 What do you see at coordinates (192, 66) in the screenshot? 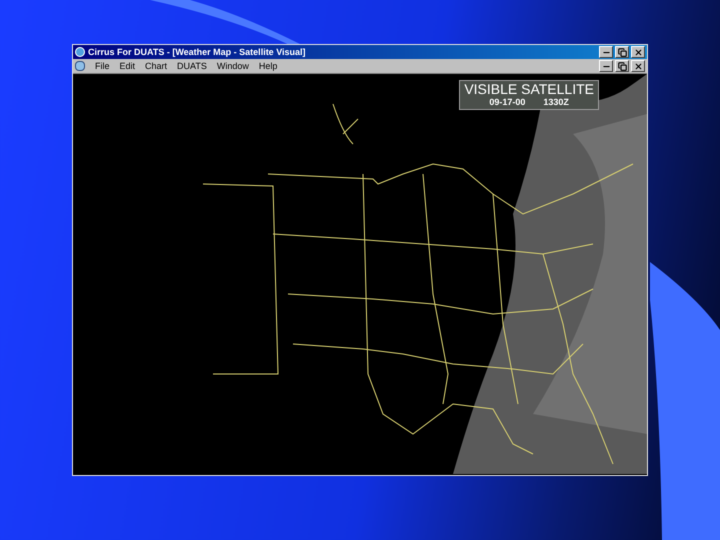
I see `menu-item: DUATS` at bounding box center [192, 66].